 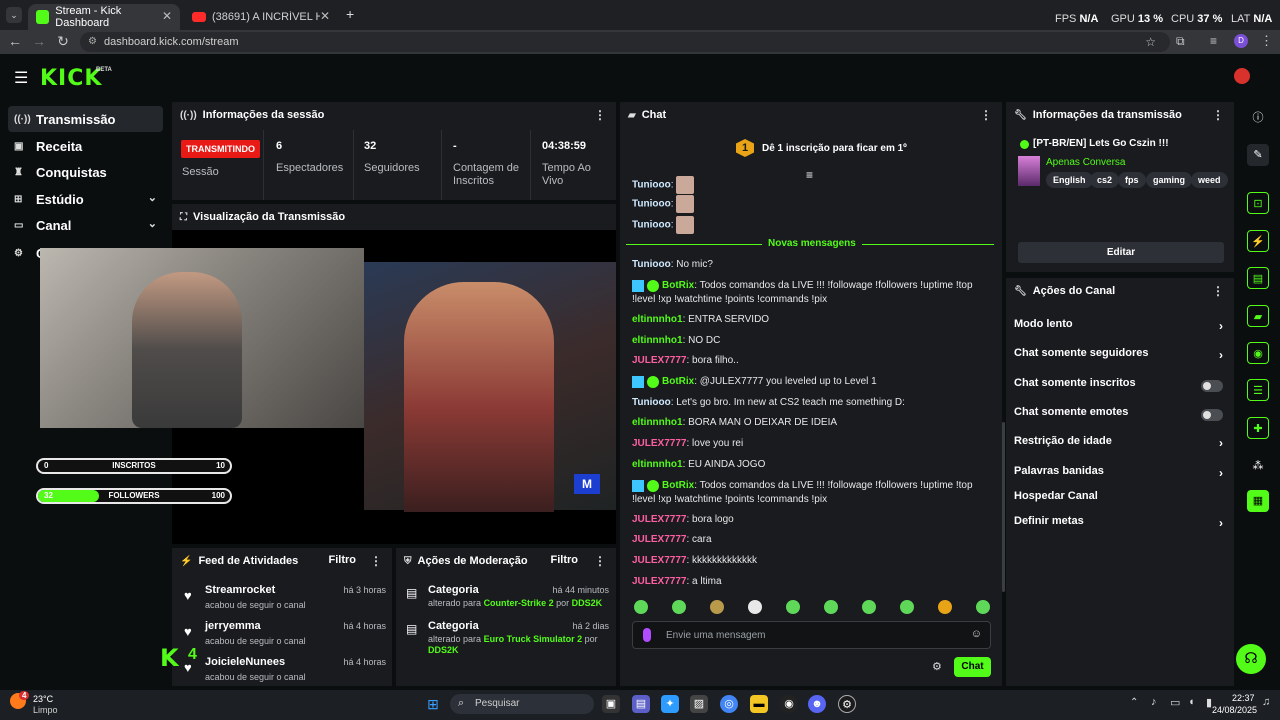 I want to click on tray-volume-icon: ◖, so click(x=1191, y=702).